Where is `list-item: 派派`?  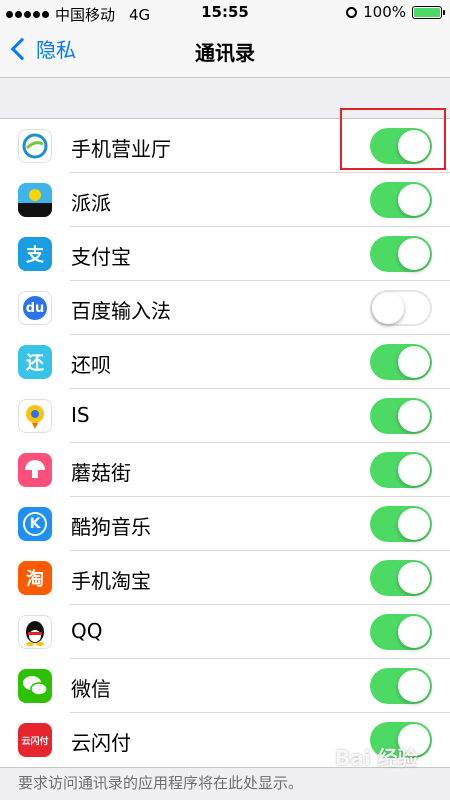
list-item: 派派 is located at coordinates (225, 200).